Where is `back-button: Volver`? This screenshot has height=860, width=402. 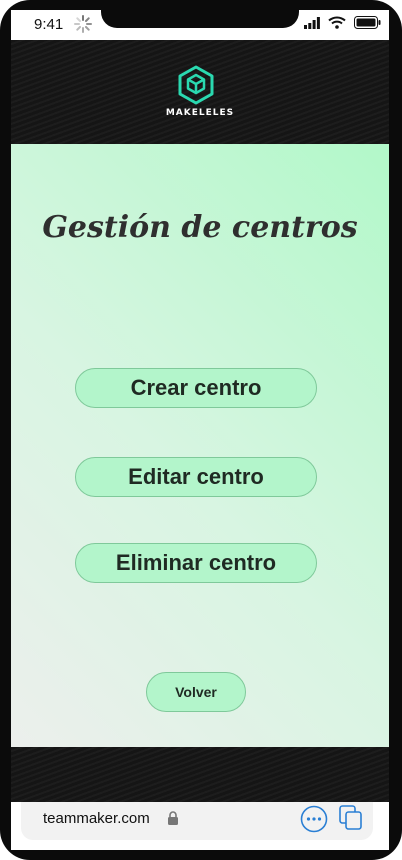
back-button: Volver is located at coordinates (196, 692).